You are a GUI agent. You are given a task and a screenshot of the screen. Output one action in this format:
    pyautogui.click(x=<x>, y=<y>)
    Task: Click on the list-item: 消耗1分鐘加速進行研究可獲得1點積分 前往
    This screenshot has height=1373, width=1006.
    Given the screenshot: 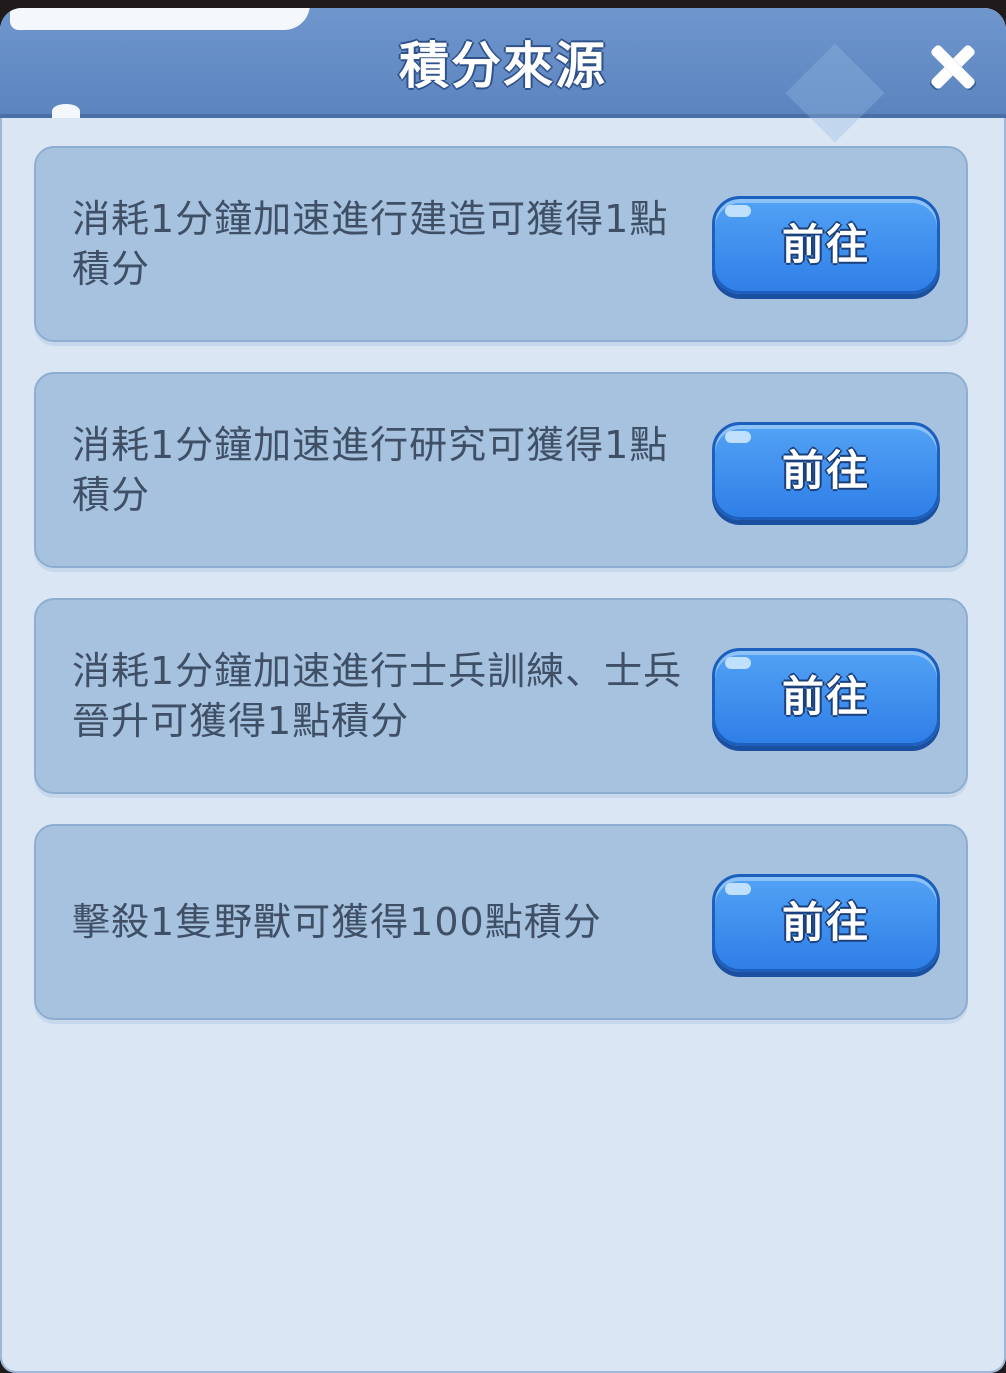 What is the action you would take?
    pyautogui.click(x=501, y=470)
    